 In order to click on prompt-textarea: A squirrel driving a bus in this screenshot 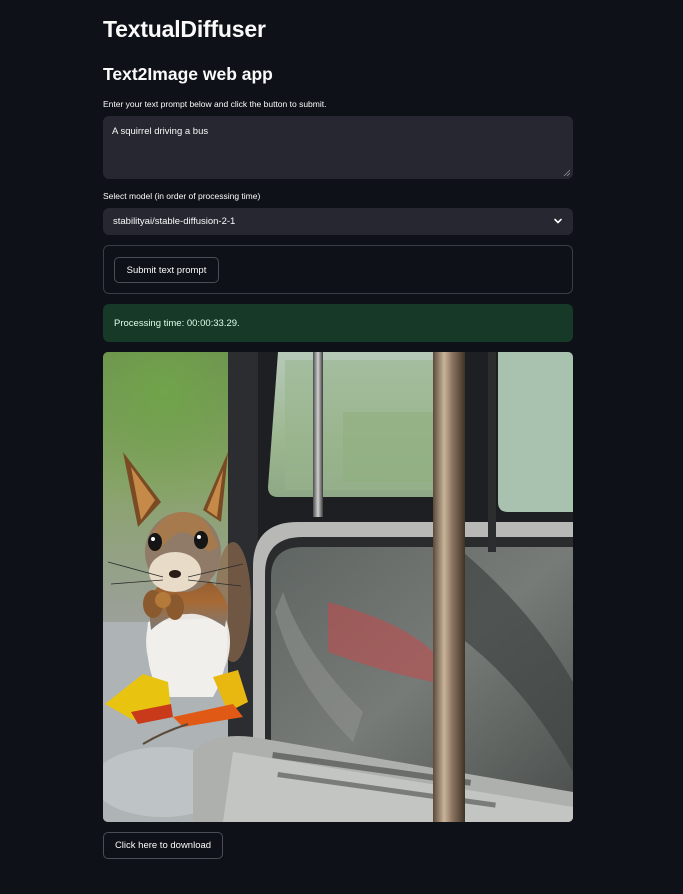, I will do `click(338, 147)`.